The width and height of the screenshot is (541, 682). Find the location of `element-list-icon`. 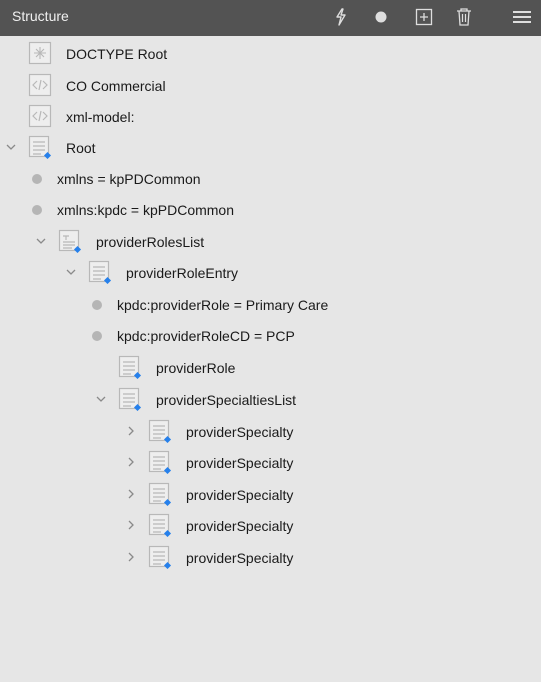

element-list-icon is located at coordinates (70, 241).